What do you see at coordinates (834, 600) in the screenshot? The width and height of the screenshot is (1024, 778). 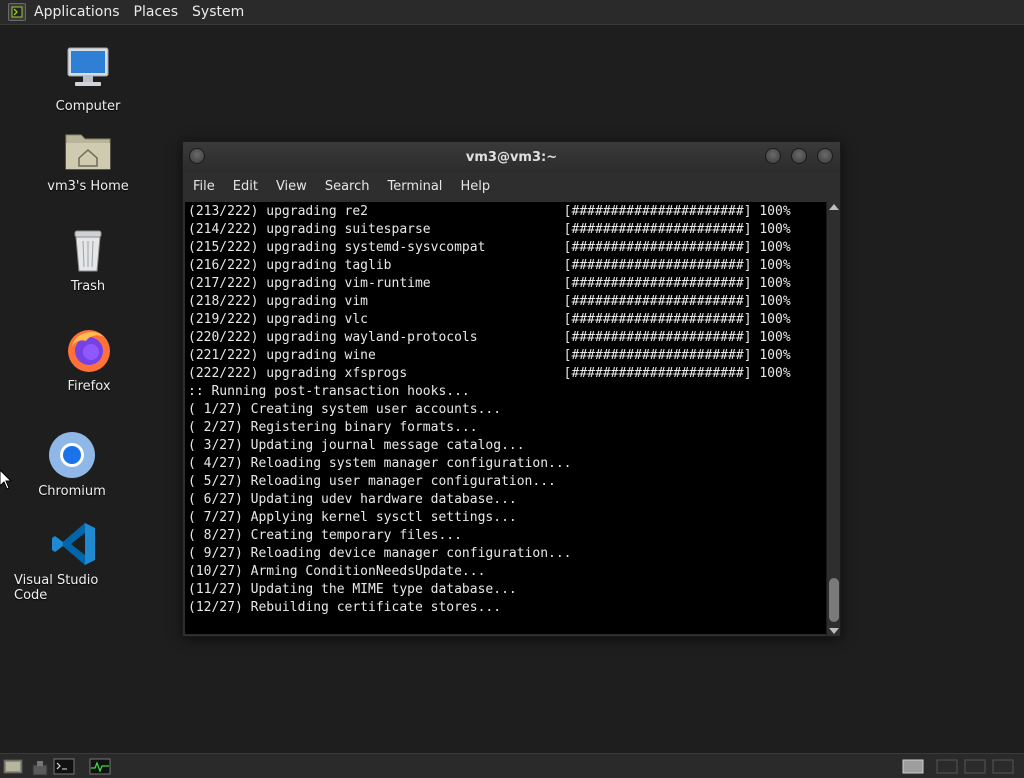 I see `scrollbar-thumb` at bounding box center [834, 600].